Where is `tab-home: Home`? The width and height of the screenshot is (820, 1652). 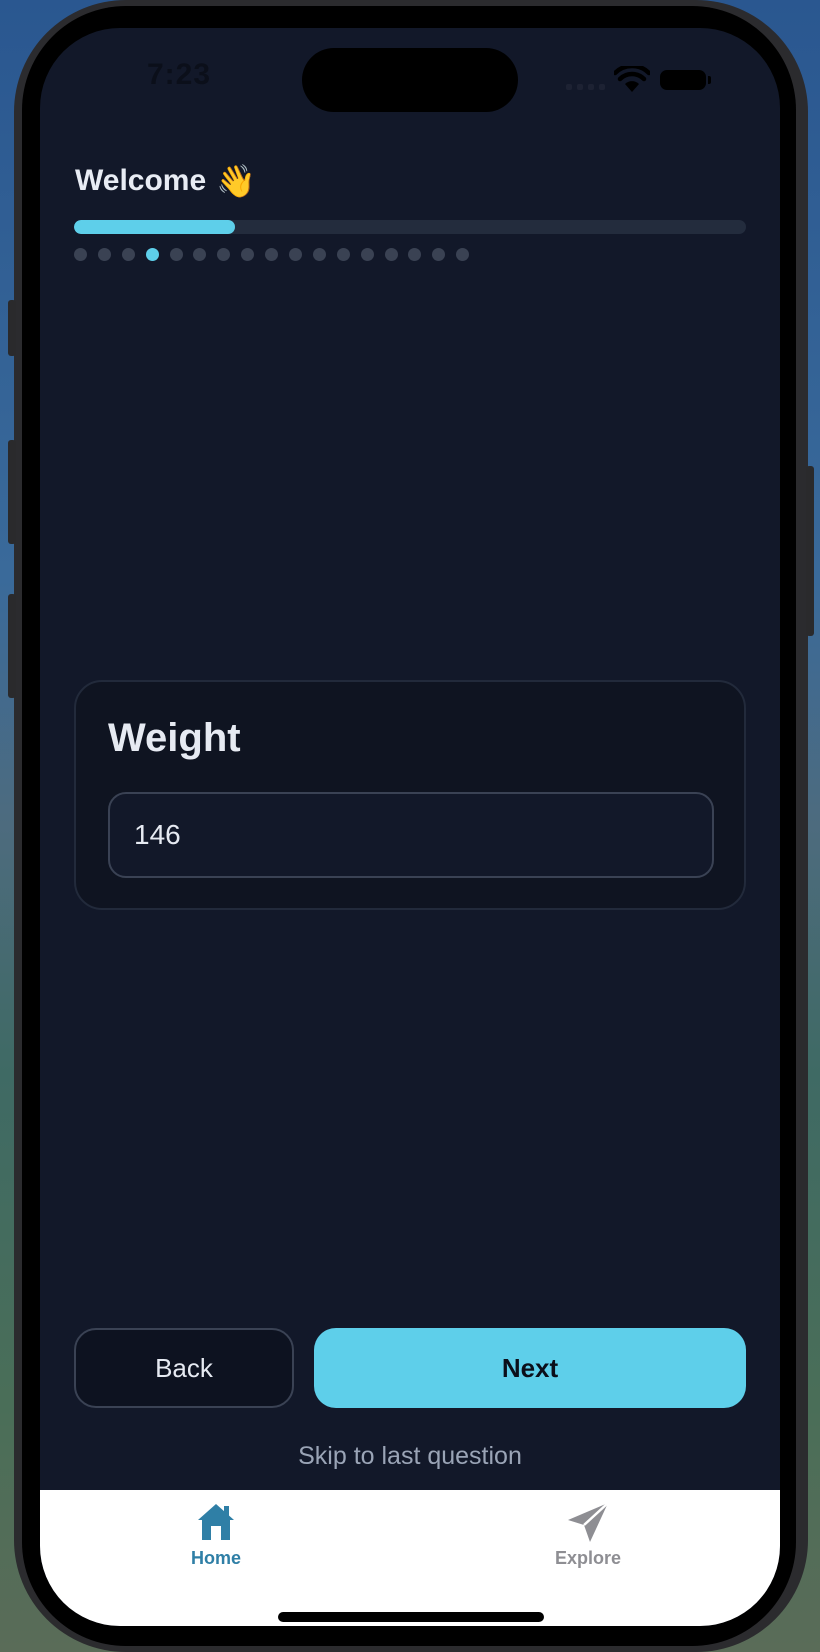
tab-home: Home is located at coordinates (216, 1534).